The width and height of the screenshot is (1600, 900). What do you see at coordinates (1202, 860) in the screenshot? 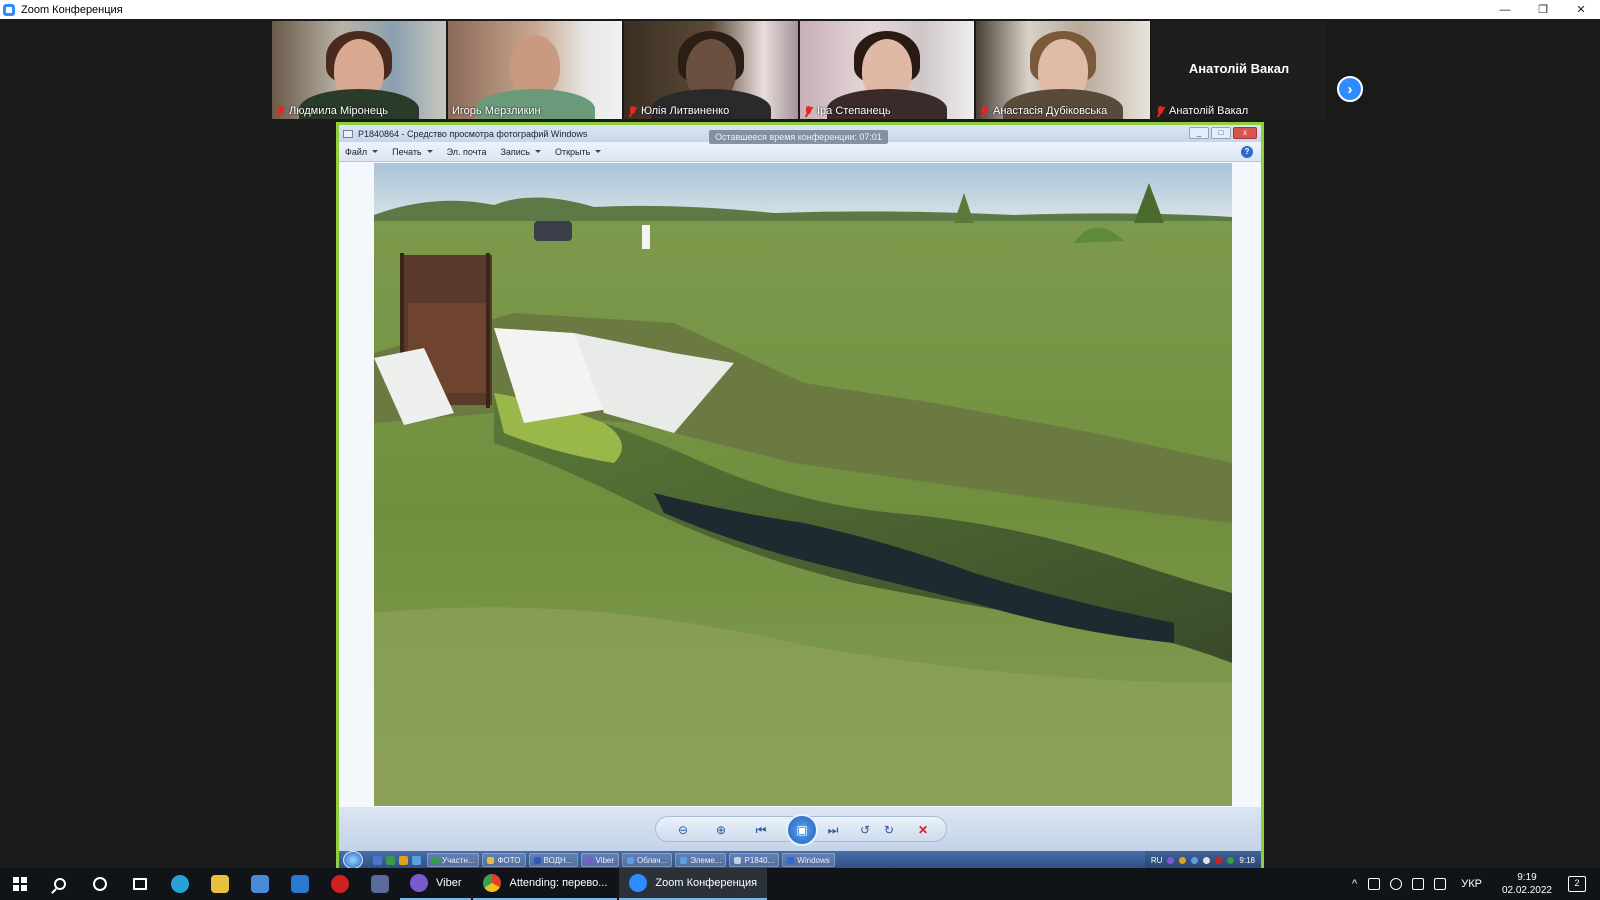
I see `xp-system-tray: RU 9:18` at bounding box center [1202, 860].